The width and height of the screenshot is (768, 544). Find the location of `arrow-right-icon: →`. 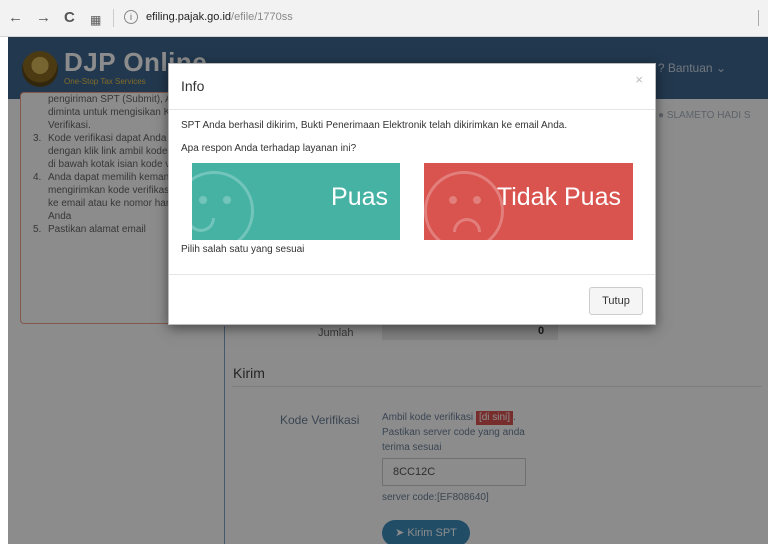

arrow-right-icon: → is located at coordinates (43, 18).